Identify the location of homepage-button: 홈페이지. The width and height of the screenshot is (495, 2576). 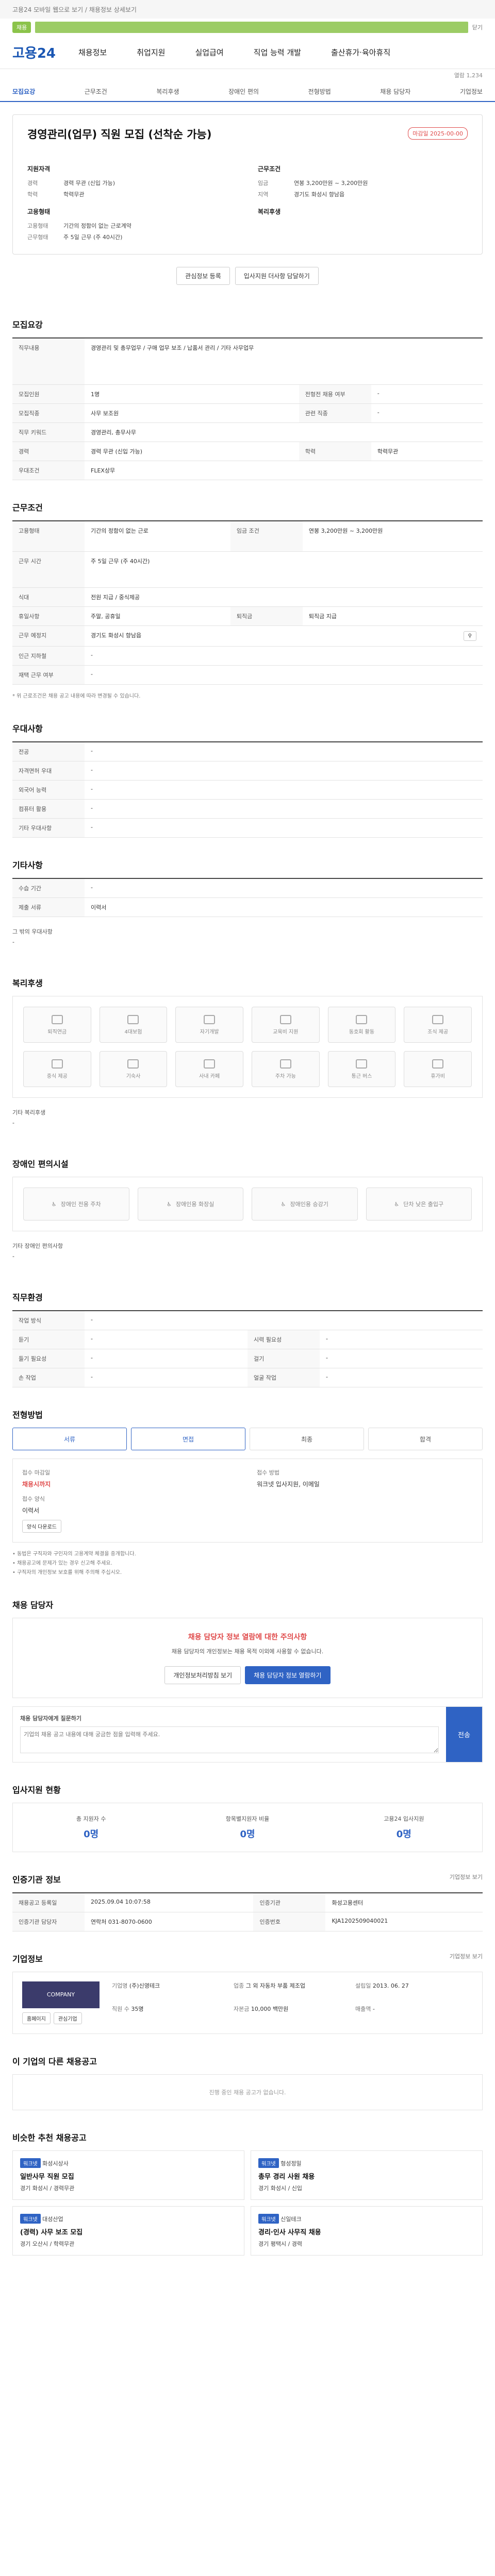
(37, 2018).